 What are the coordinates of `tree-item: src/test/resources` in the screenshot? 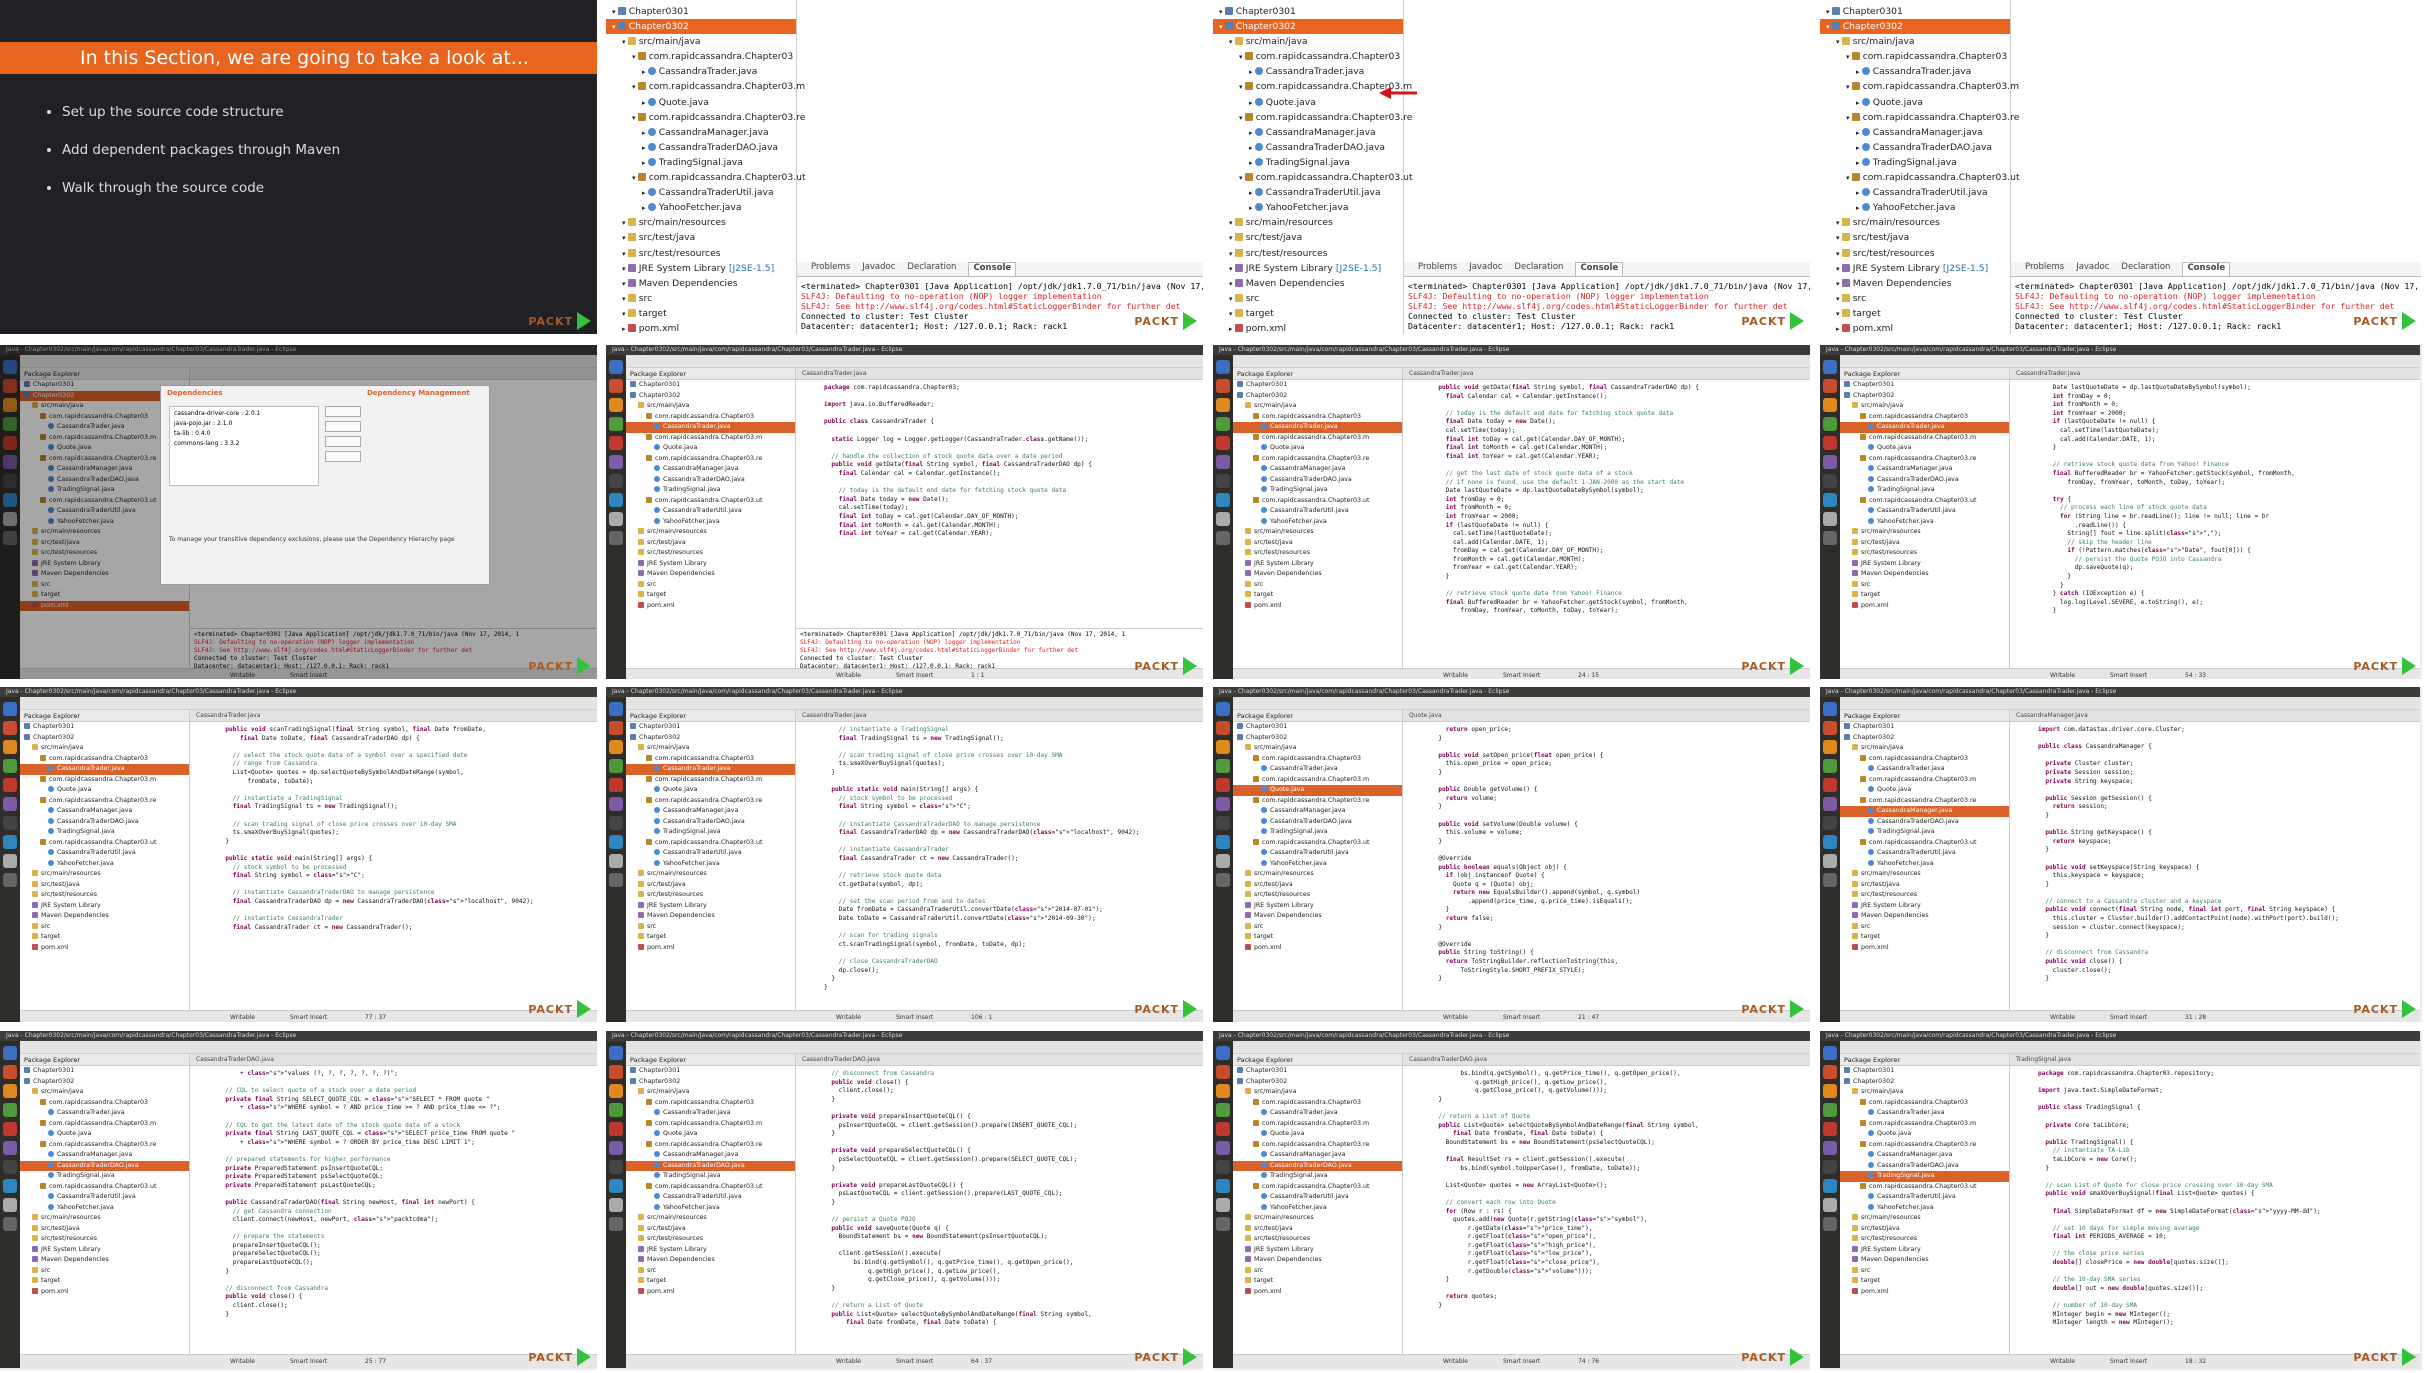 It's located at (1317, 553).